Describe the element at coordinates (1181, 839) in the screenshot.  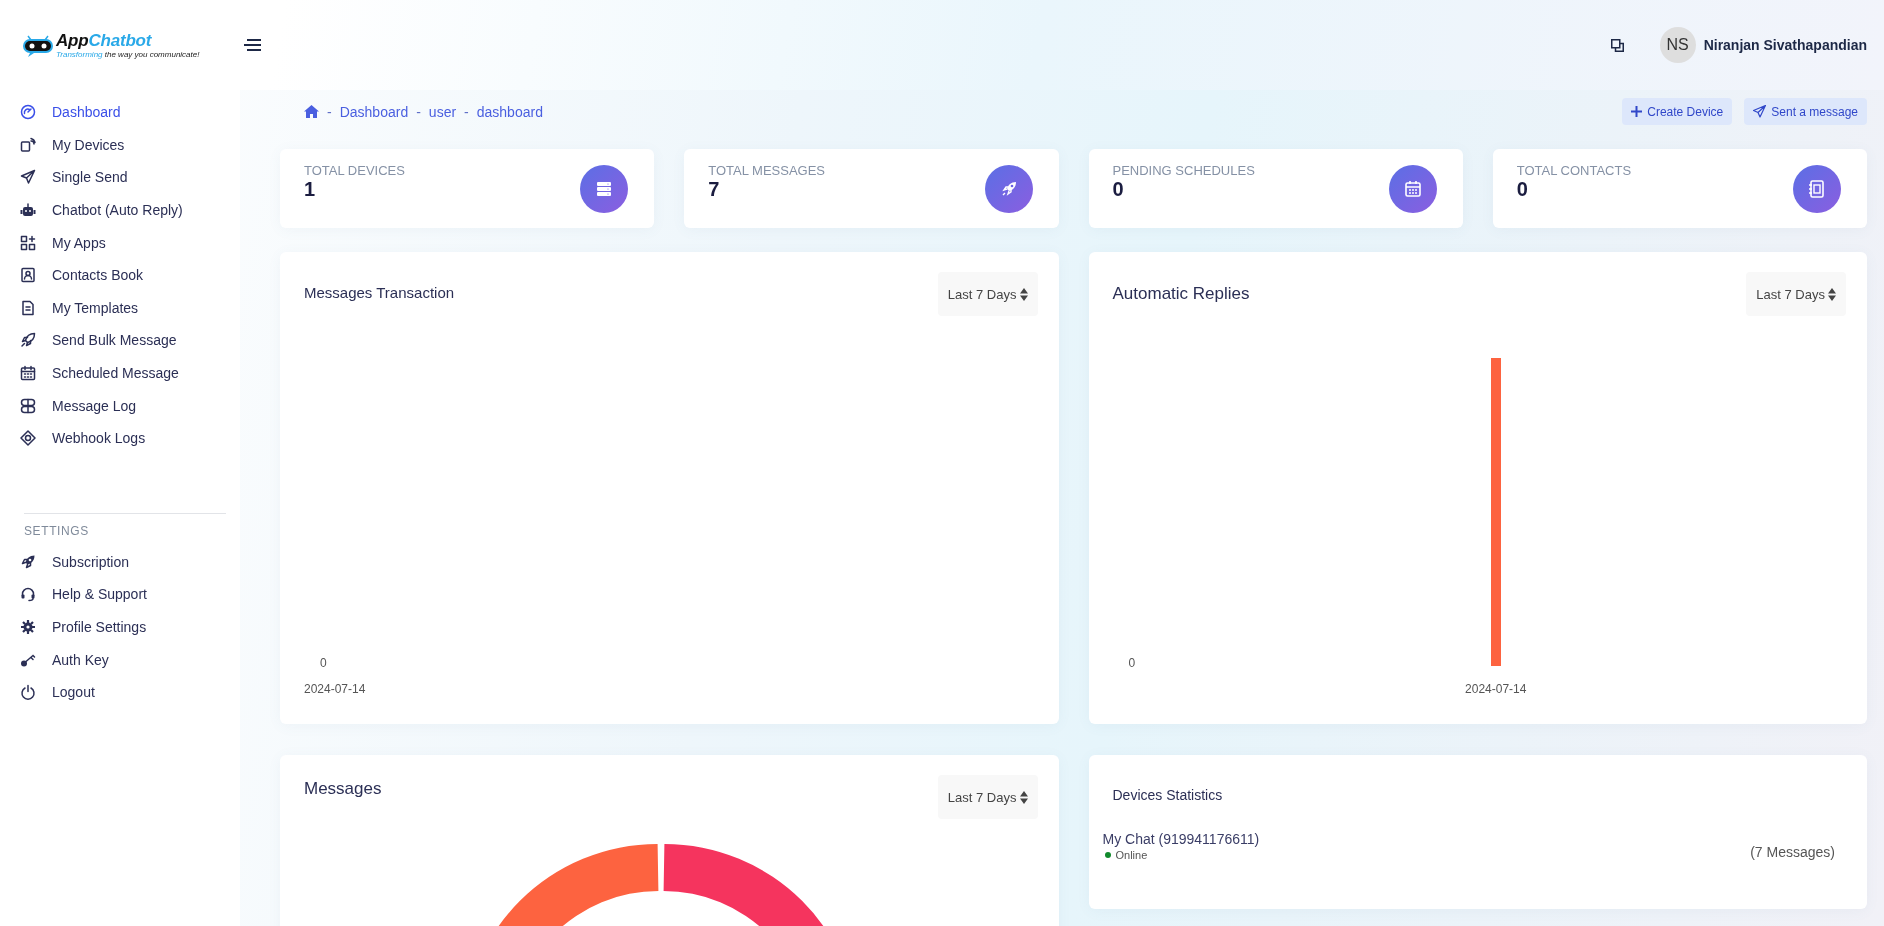
I see `device-name: My Chat (919941176611)` at that location.